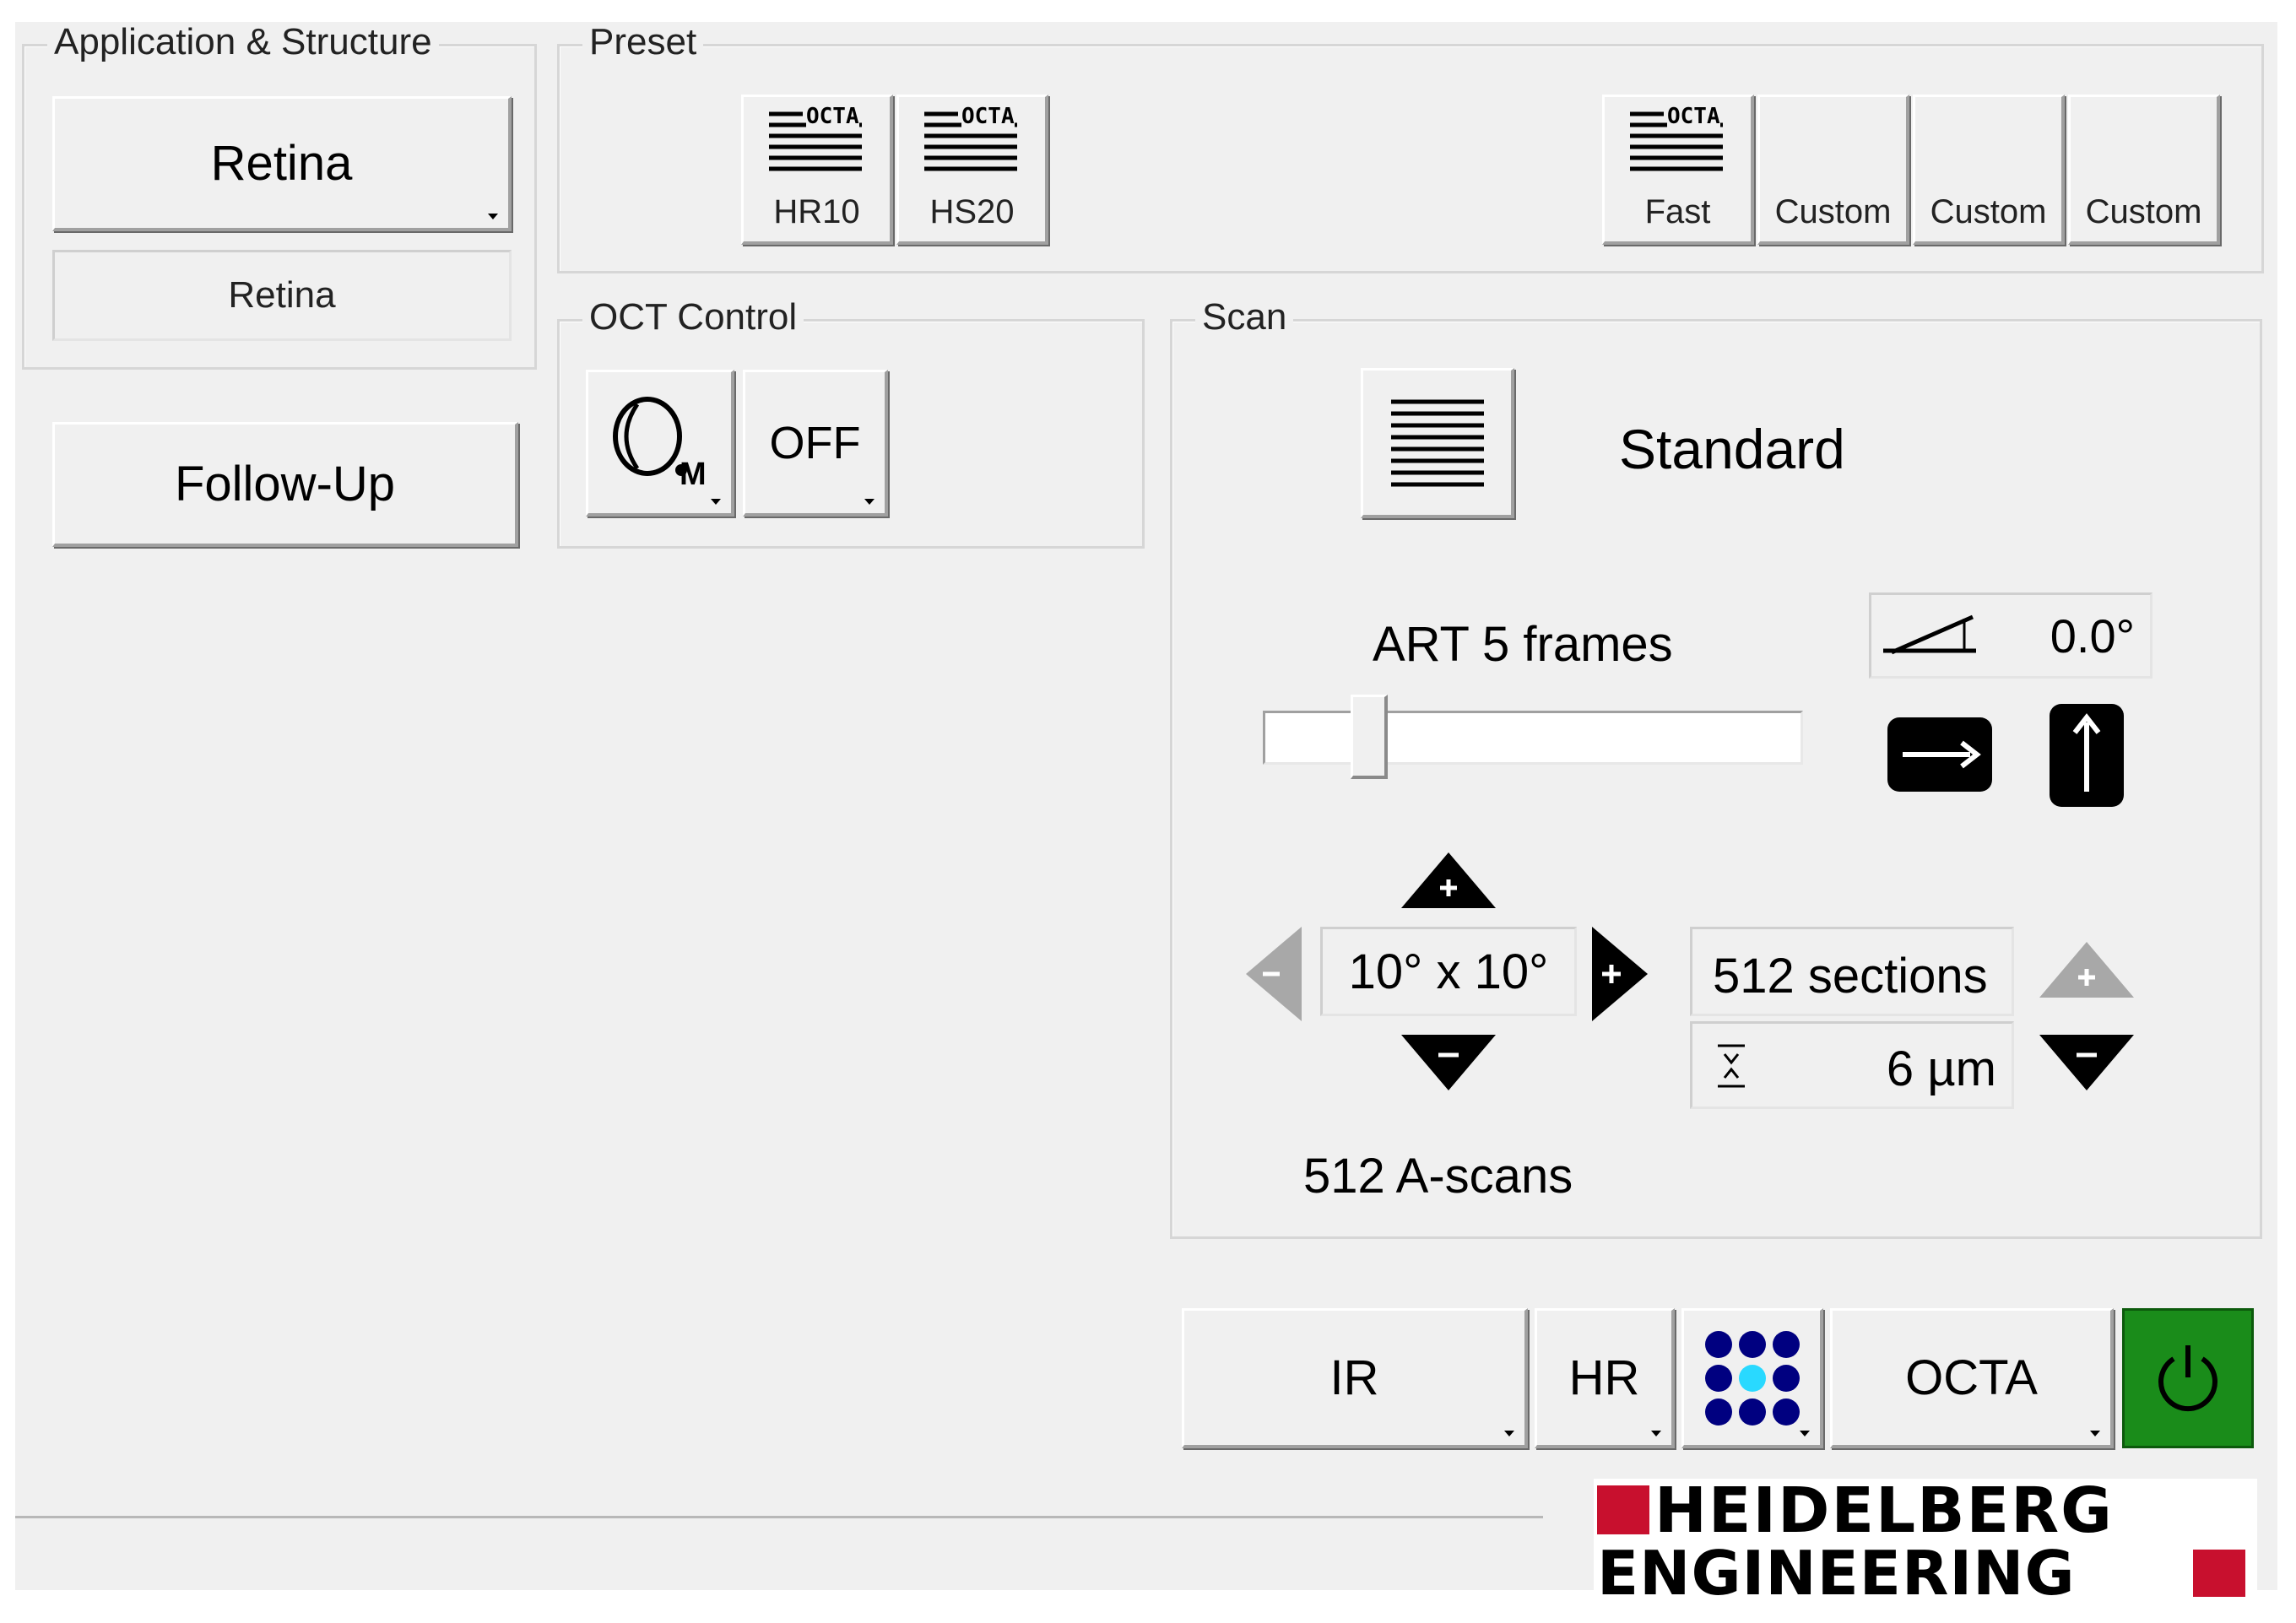  I want to click on scan-size-field: 10° x 10°, so click(1448, 971).